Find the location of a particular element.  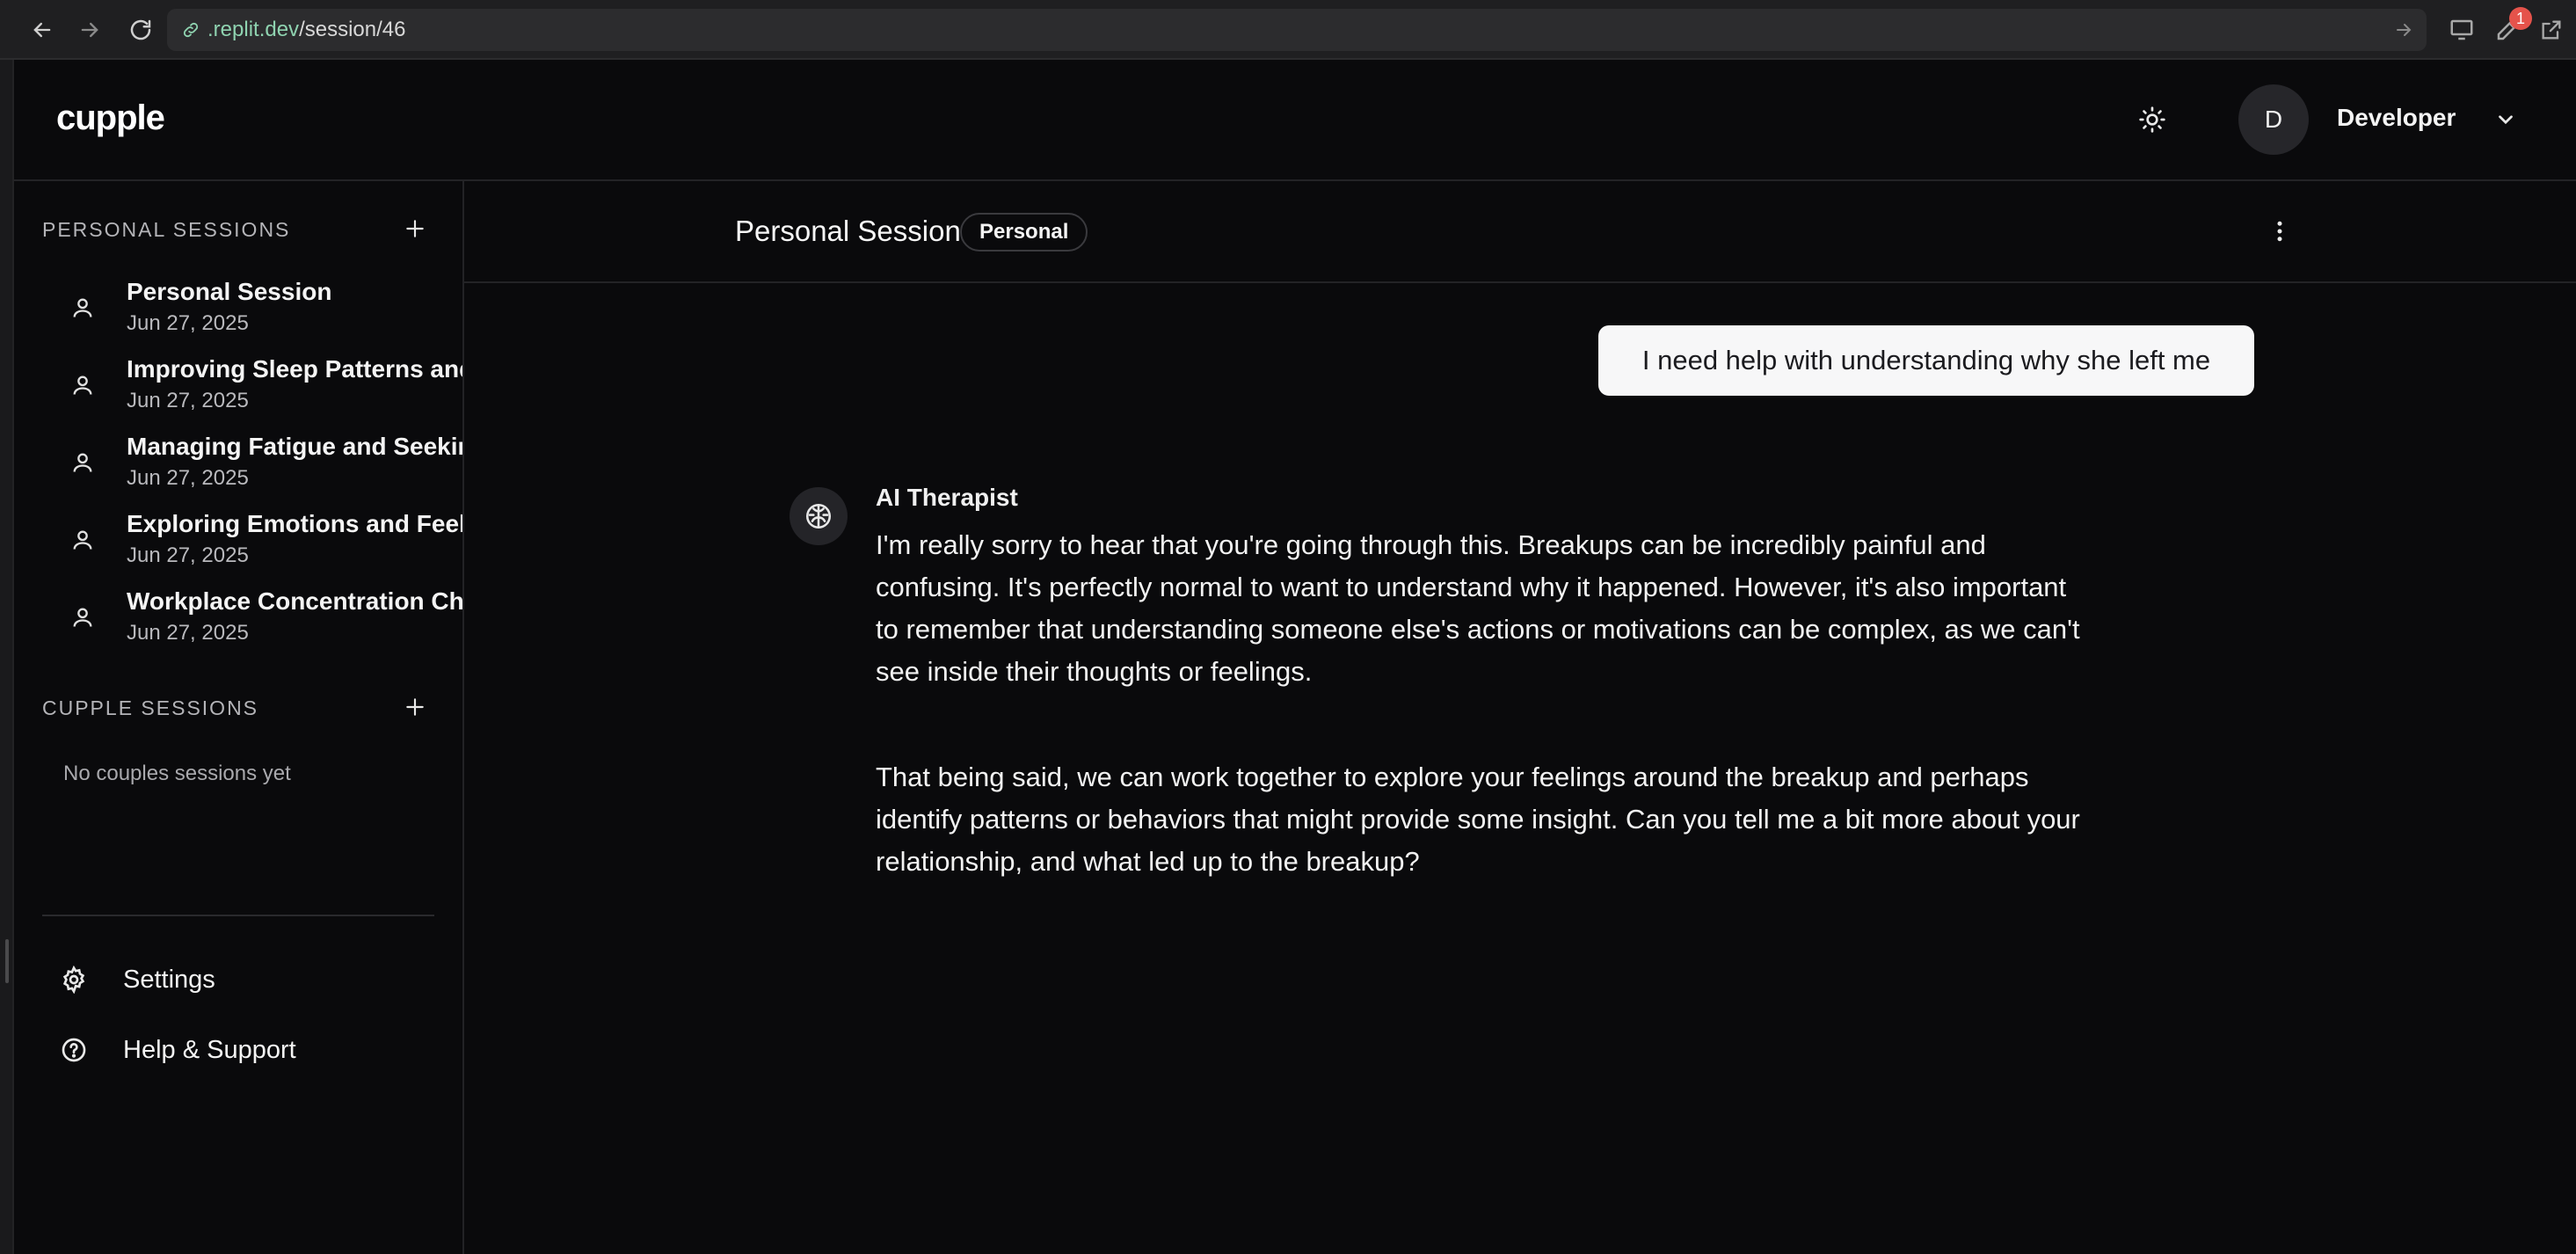

session-title: Personal Session is located at coordinates (229, 291).